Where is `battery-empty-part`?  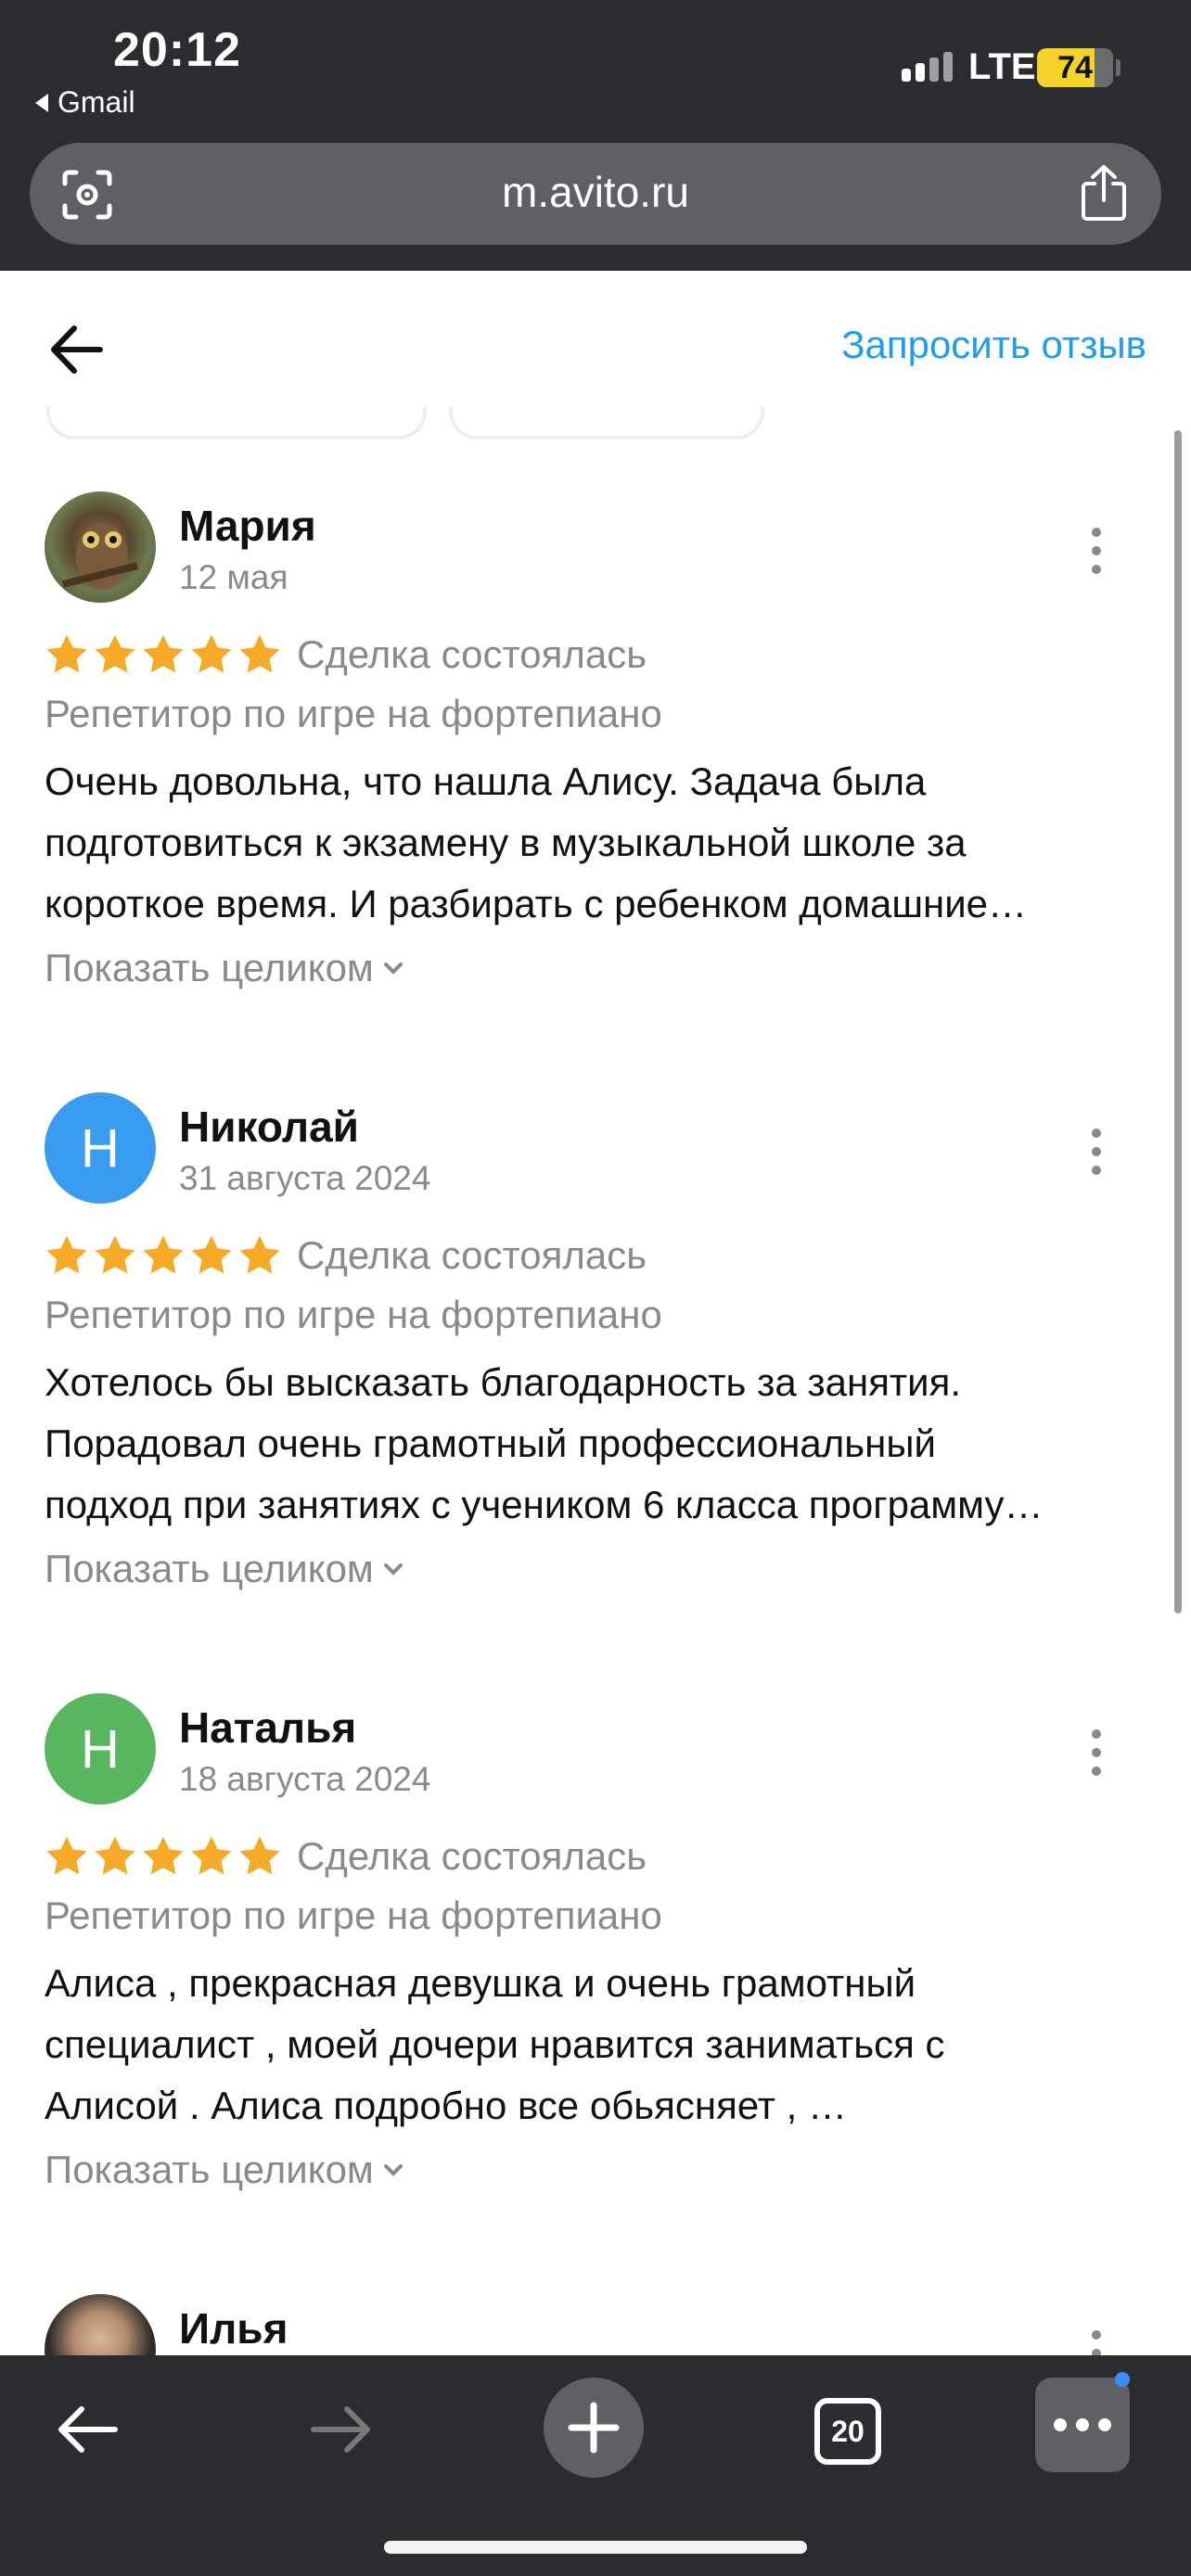 battery-empty-part is located at coordinates (1104, 67).